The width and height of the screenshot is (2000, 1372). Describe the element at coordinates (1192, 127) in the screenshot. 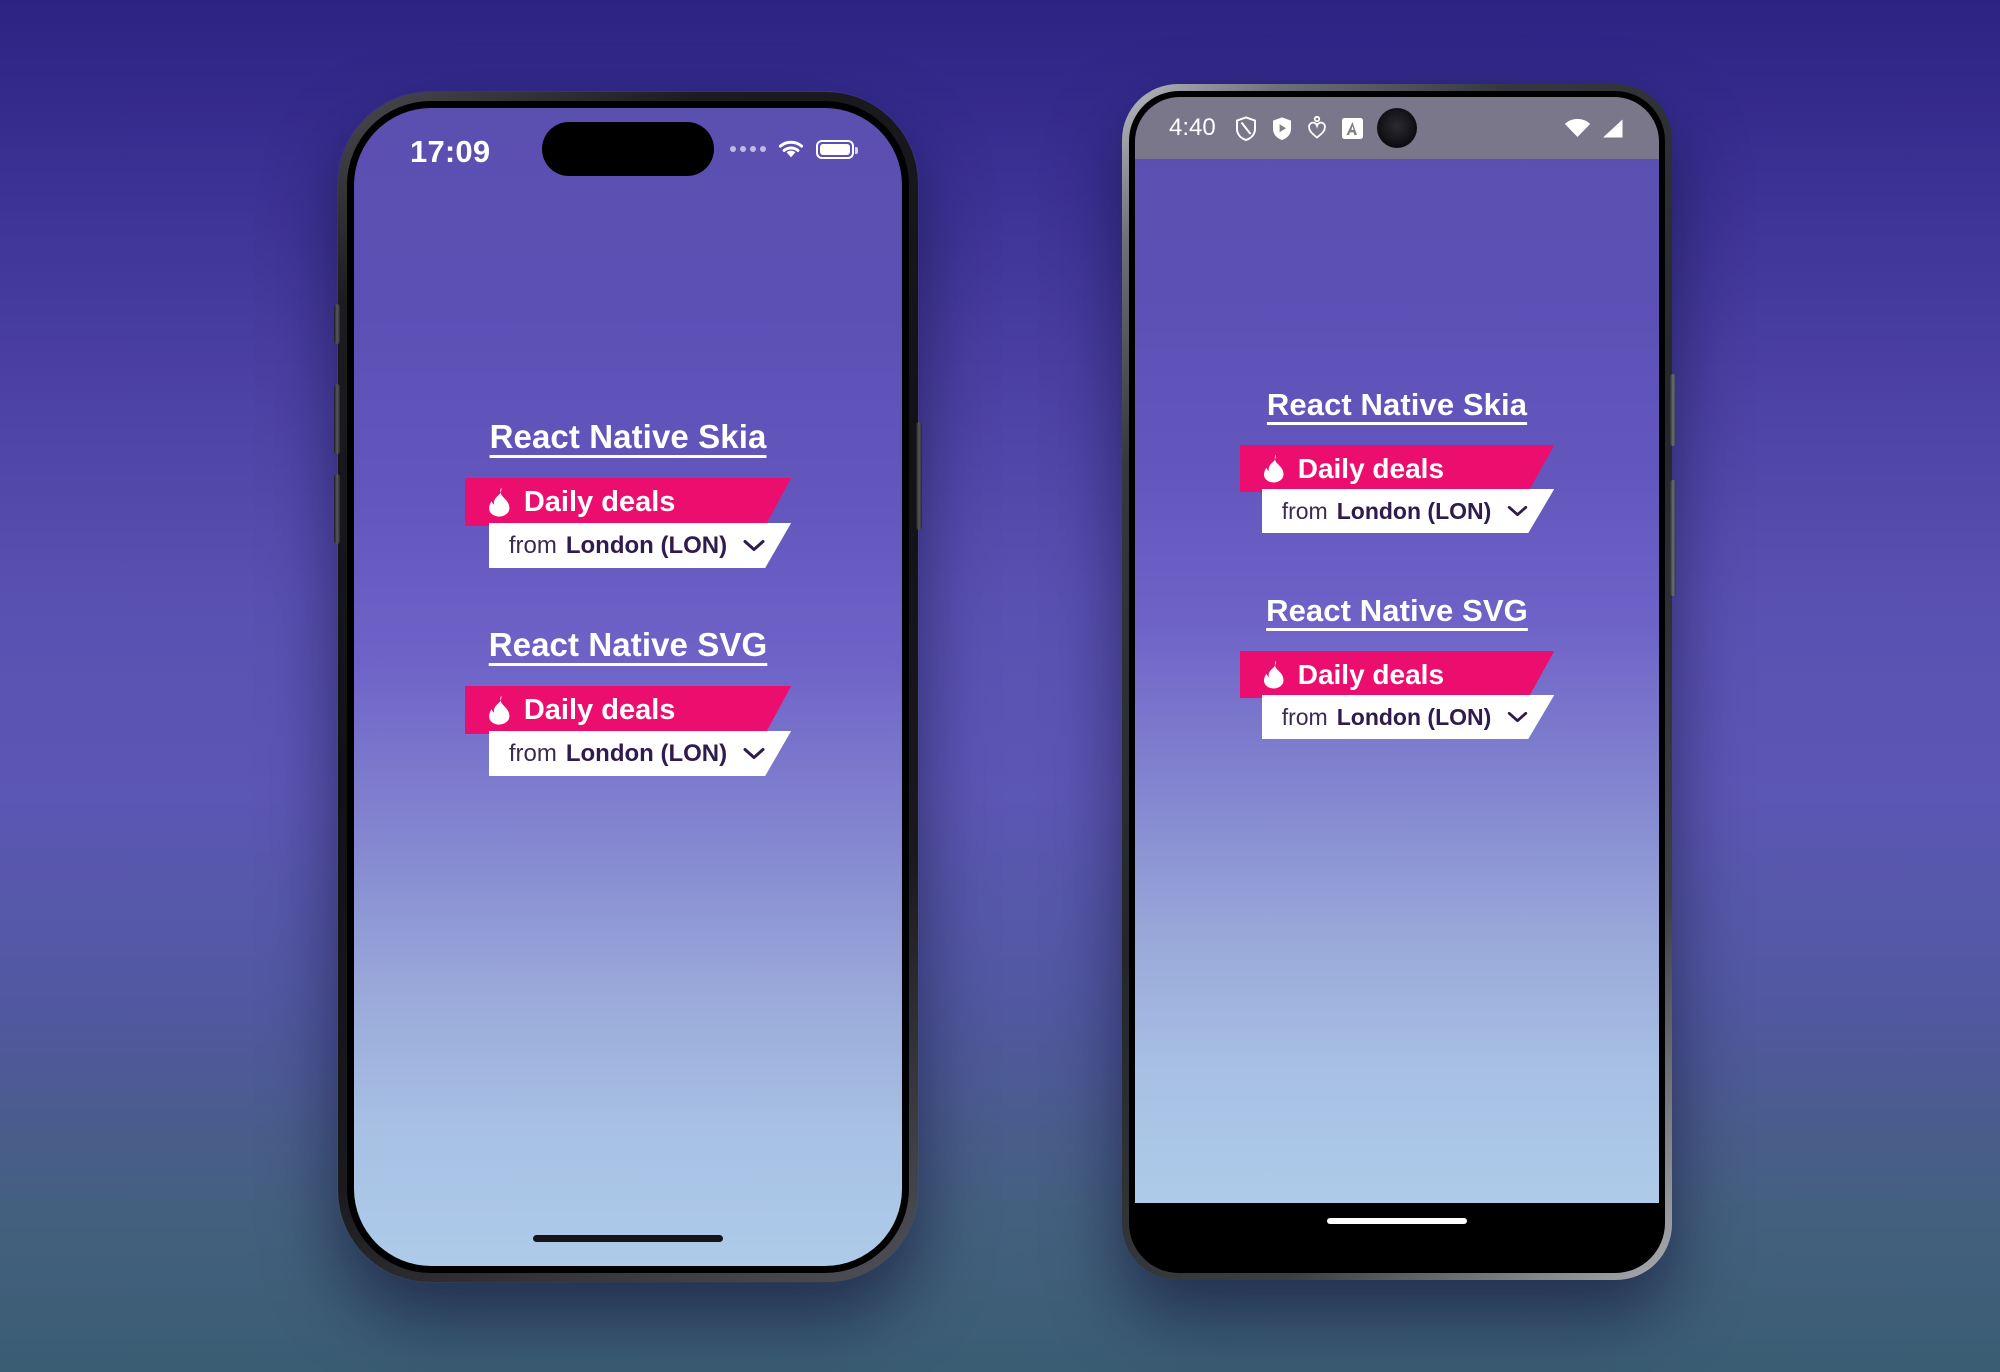

I see `android-status-time: 4:40` at that location.